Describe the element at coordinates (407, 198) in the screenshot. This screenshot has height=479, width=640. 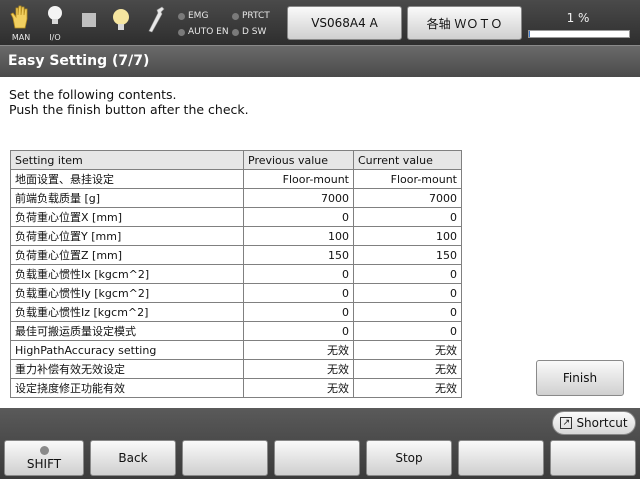
I see `cell-current-value: 7000` at that location.